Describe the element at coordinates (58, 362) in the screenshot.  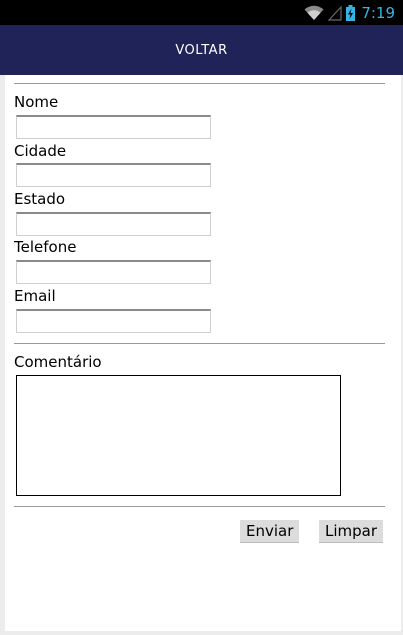
I see `comment-label: Comentário` at that location.